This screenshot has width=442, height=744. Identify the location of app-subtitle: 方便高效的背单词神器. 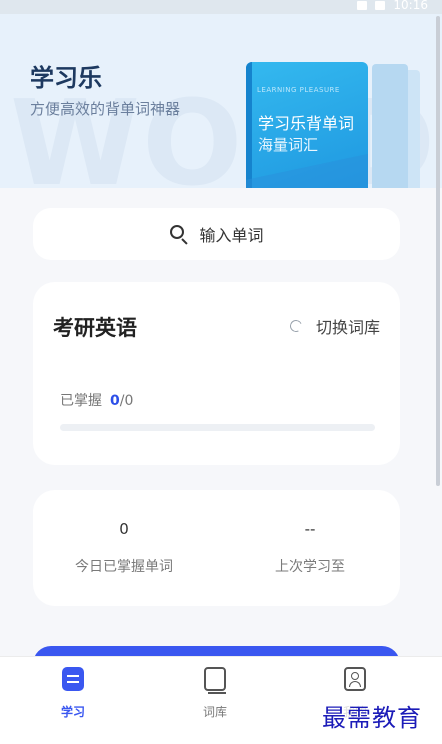
(105, 109).